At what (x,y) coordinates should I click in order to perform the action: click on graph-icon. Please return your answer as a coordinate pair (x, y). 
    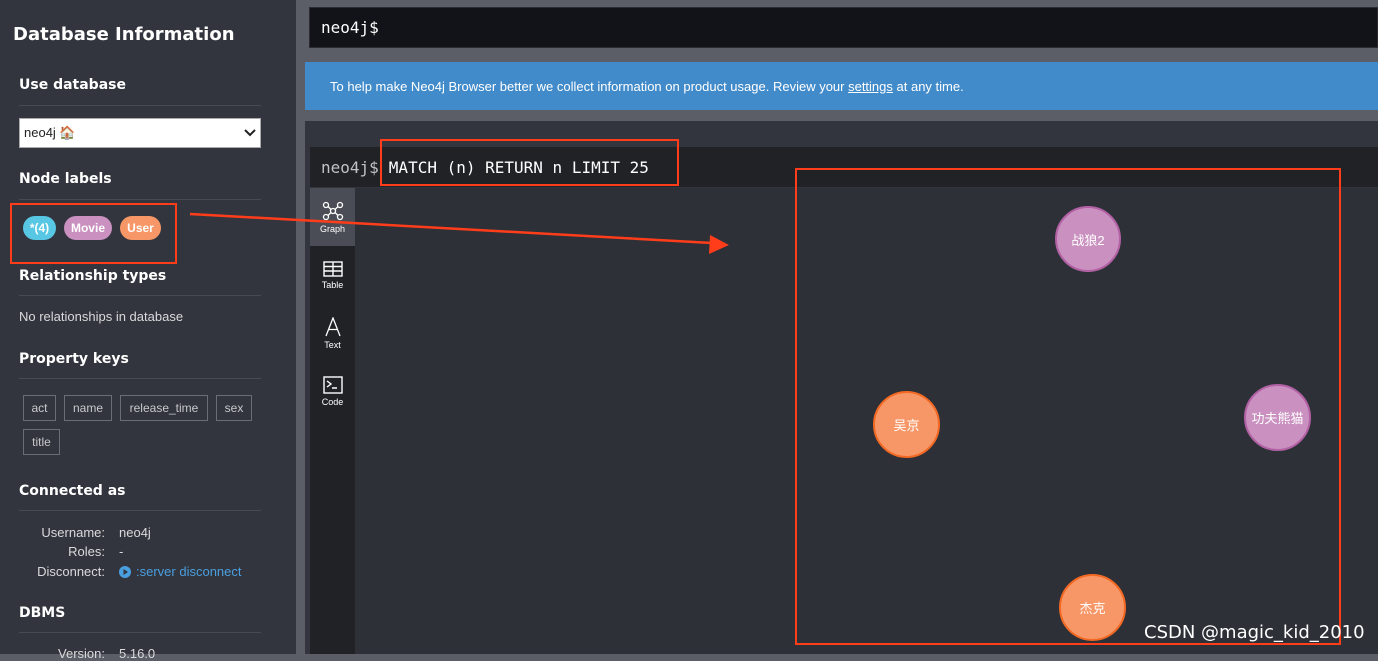
    Looking at the image, I should click on (332, 210).